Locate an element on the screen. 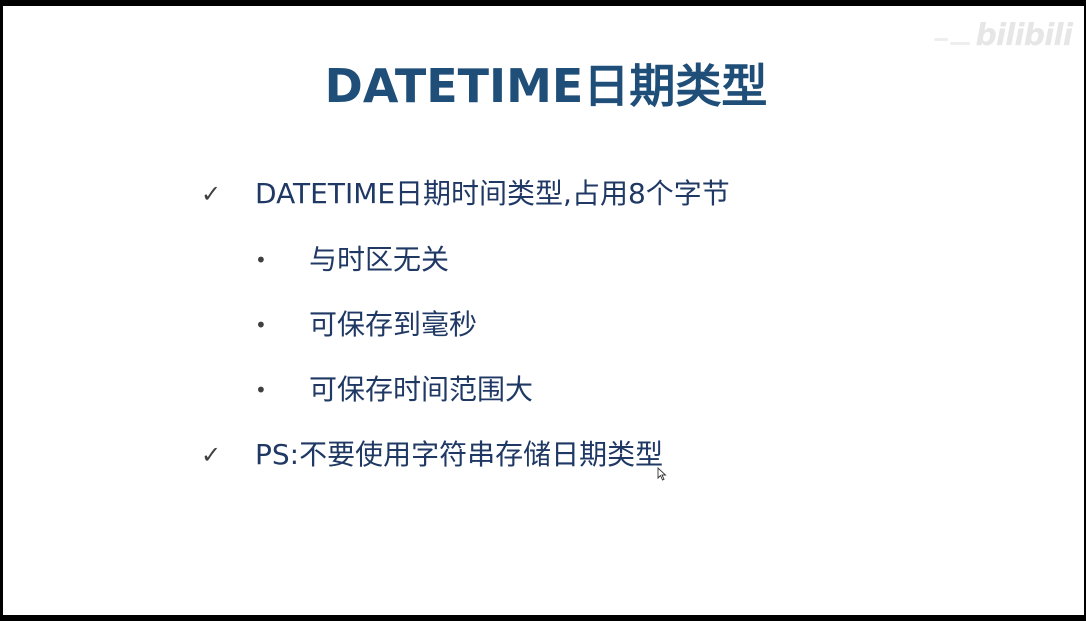 This screenshot has width=1086, height=621. slide-title: DATETIME日期类型 is located at coordinates (546, 86).